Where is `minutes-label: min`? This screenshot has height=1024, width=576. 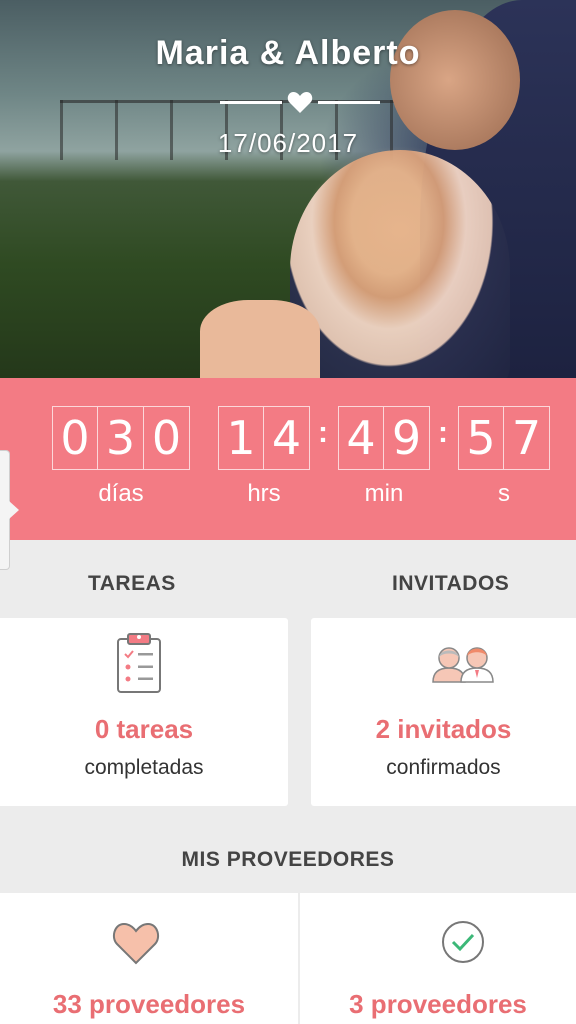
minutes-label: min is located at coordinates (384, 493).